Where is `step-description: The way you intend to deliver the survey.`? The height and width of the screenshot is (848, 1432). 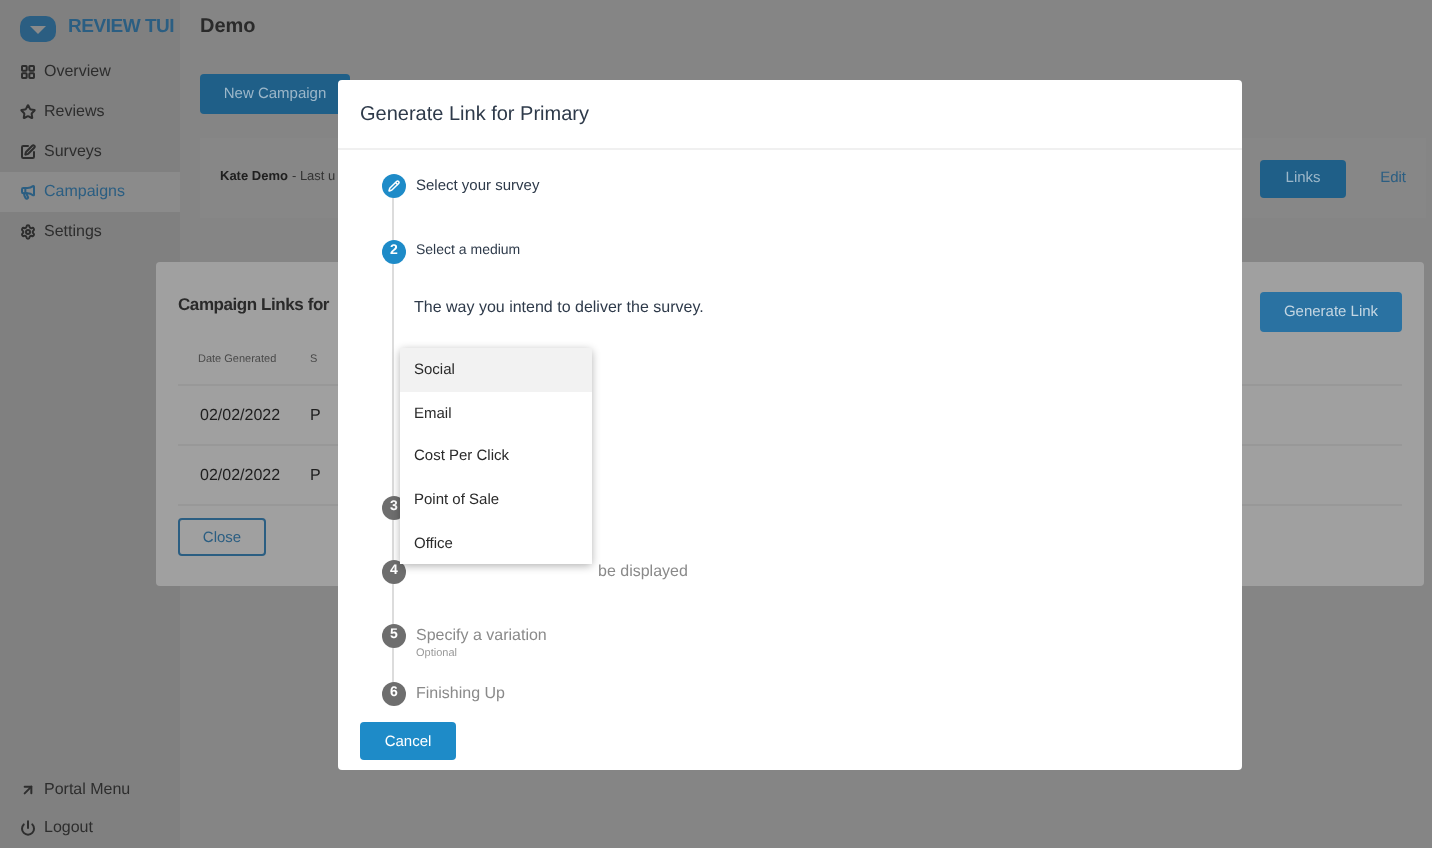
step-description: The way you intend to deliver the survey. is located at coordinates (560, 308).